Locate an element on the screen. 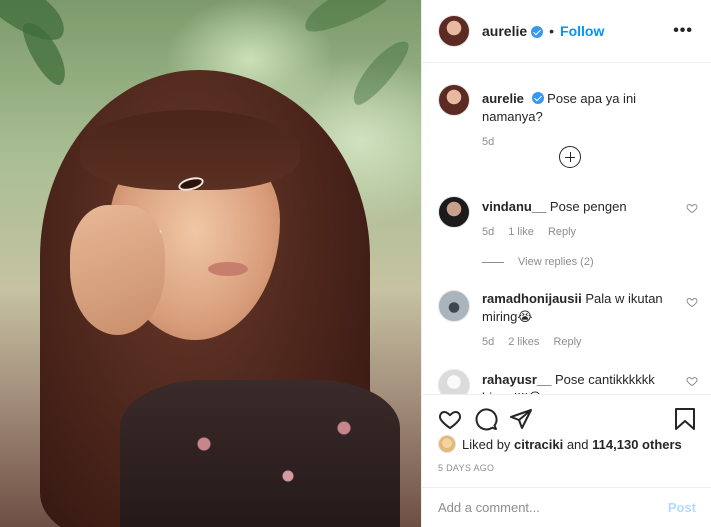  liked-by-count: 114,130 others is located at coordinates (637, 444).